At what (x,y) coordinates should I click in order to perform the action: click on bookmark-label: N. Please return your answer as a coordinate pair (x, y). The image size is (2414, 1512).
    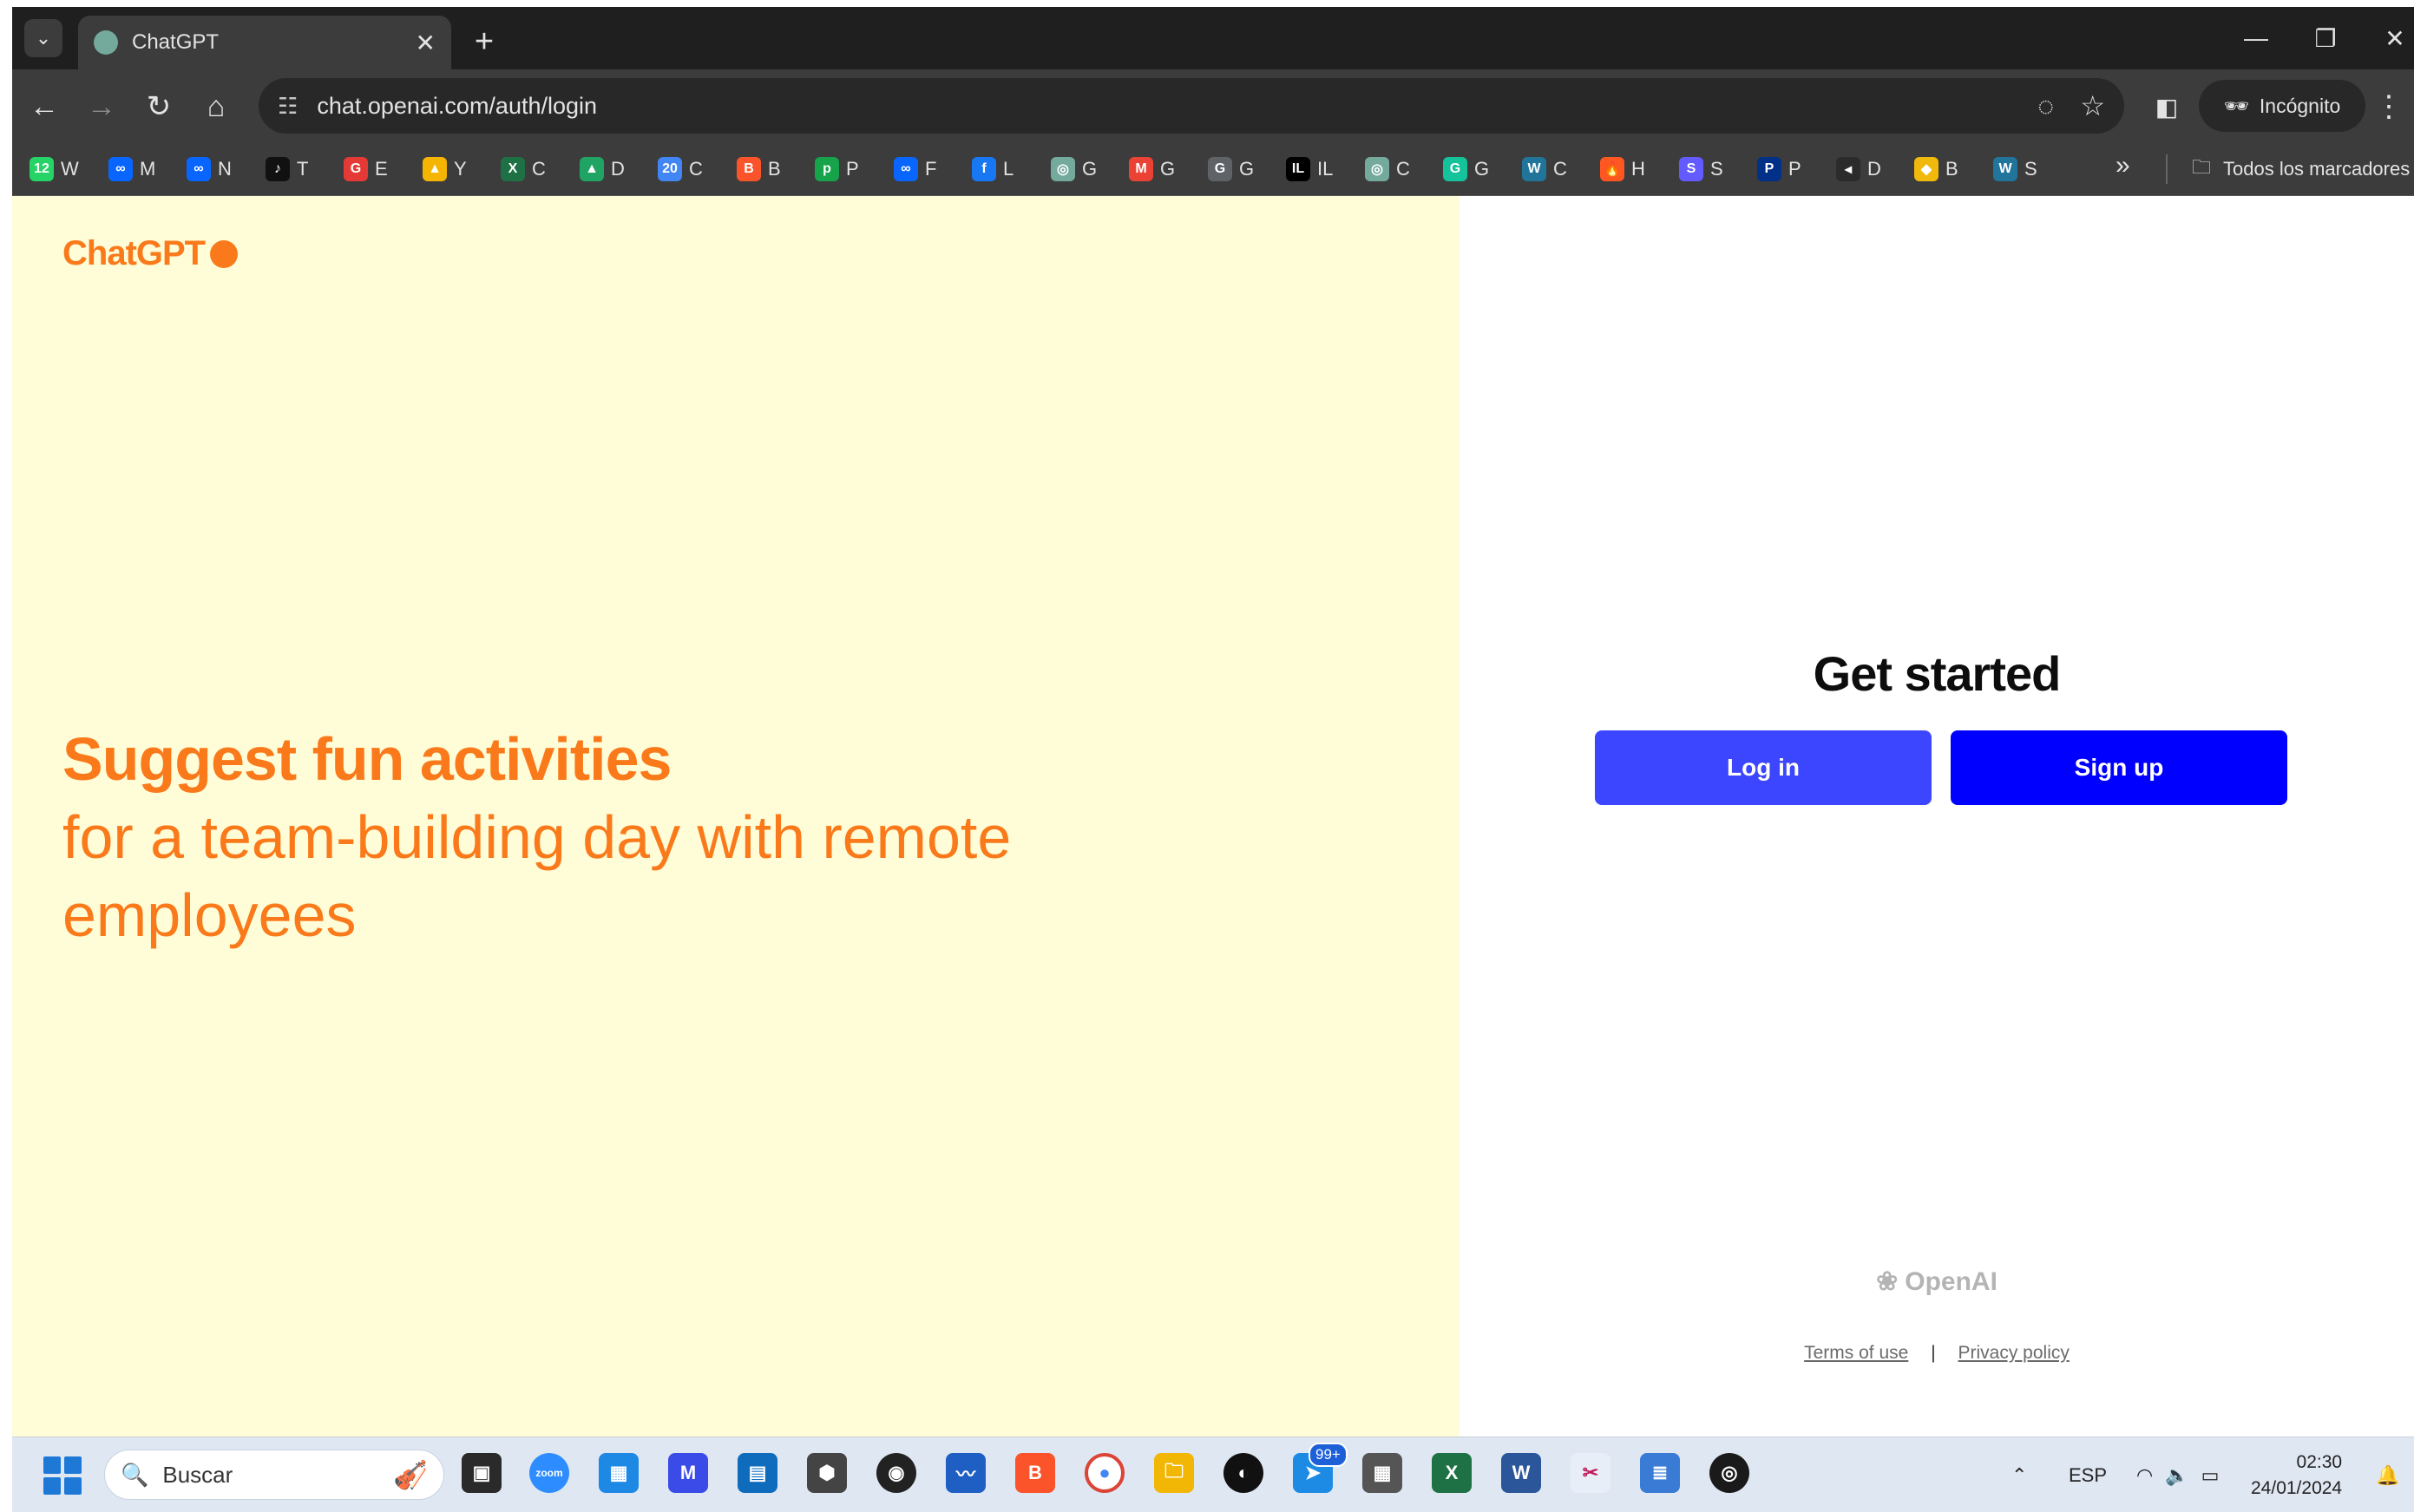
    Looking at the image, I should click on (225, 169).